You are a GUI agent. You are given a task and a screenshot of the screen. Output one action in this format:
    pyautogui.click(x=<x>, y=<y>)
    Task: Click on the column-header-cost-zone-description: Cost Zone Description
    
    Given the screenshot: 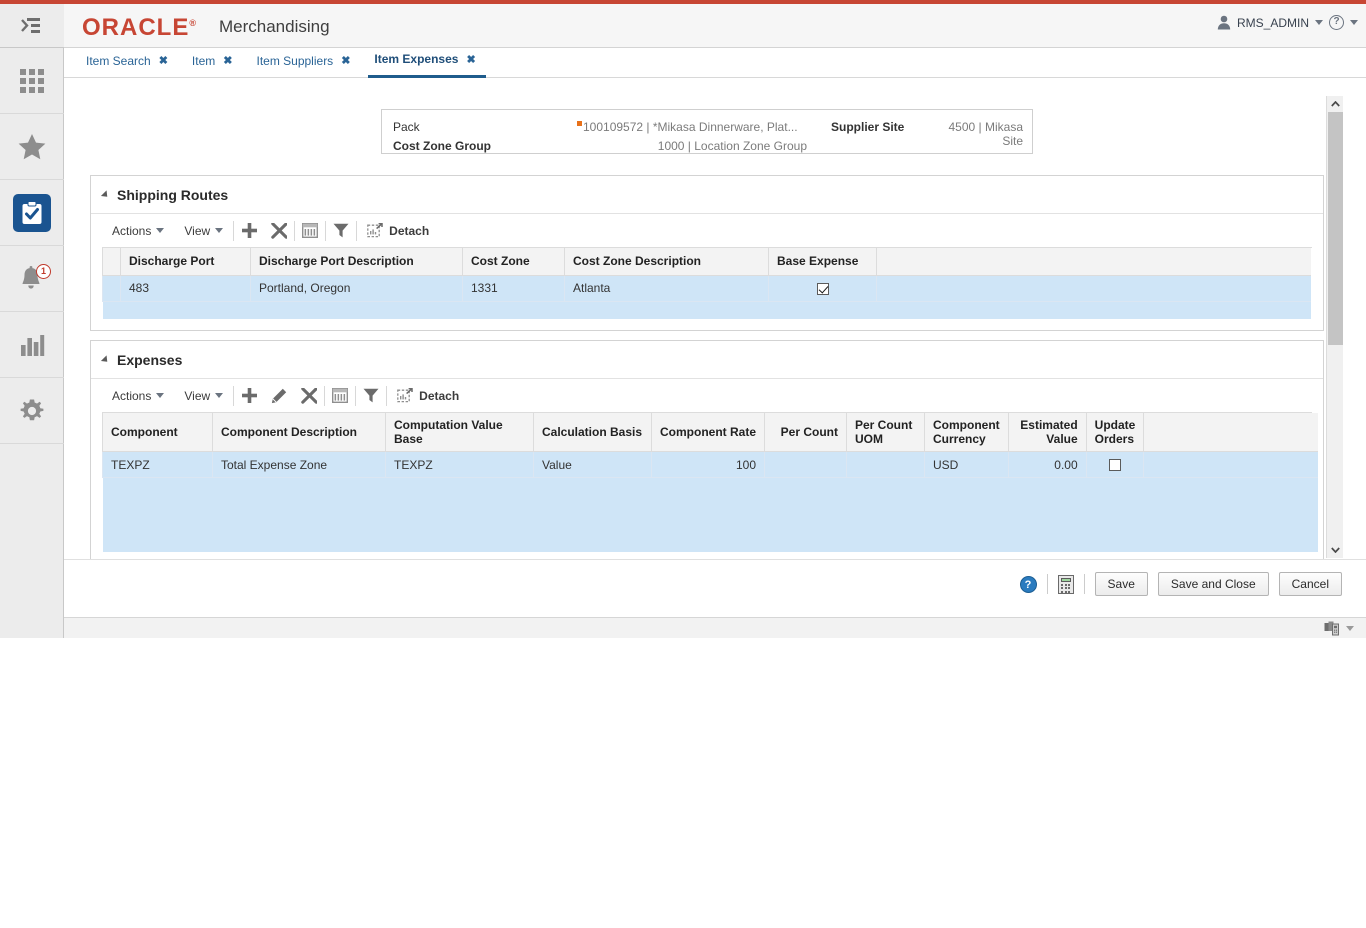 What is the action you would take?
    pyautogui.click(x=666, y=262)
    